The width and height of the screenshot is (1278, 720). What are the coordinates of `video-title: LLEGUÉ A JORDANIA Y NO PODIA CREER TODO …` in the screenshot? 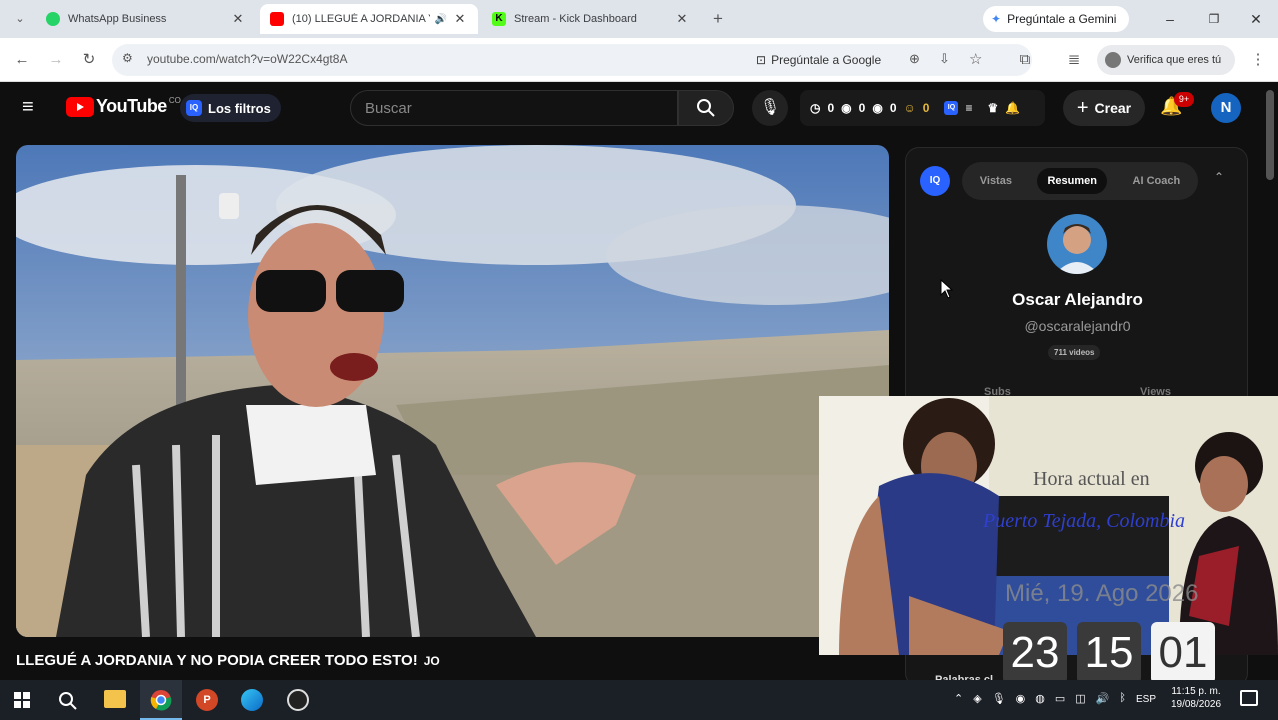 It's located at (228, 660).